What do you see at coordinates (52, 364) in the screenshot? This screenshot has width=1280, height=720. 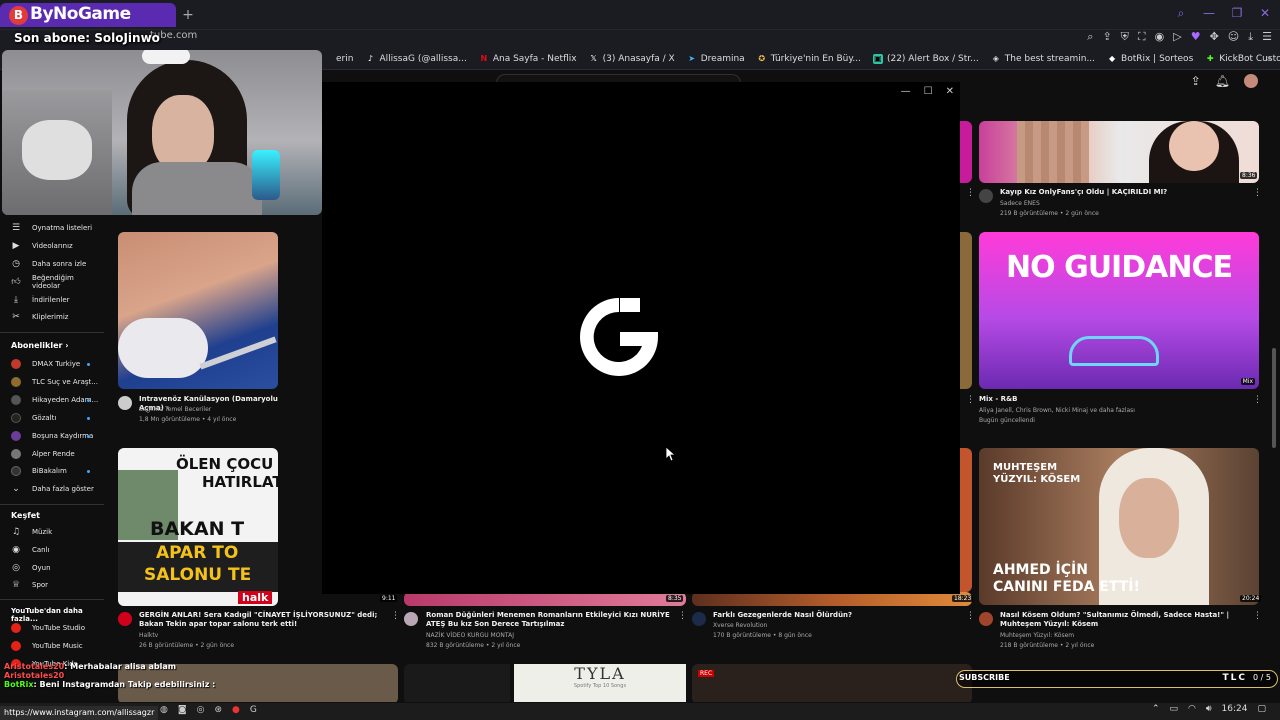 I see `subscription-item: DMAX Turkiye` at bounding box center [52, 364].